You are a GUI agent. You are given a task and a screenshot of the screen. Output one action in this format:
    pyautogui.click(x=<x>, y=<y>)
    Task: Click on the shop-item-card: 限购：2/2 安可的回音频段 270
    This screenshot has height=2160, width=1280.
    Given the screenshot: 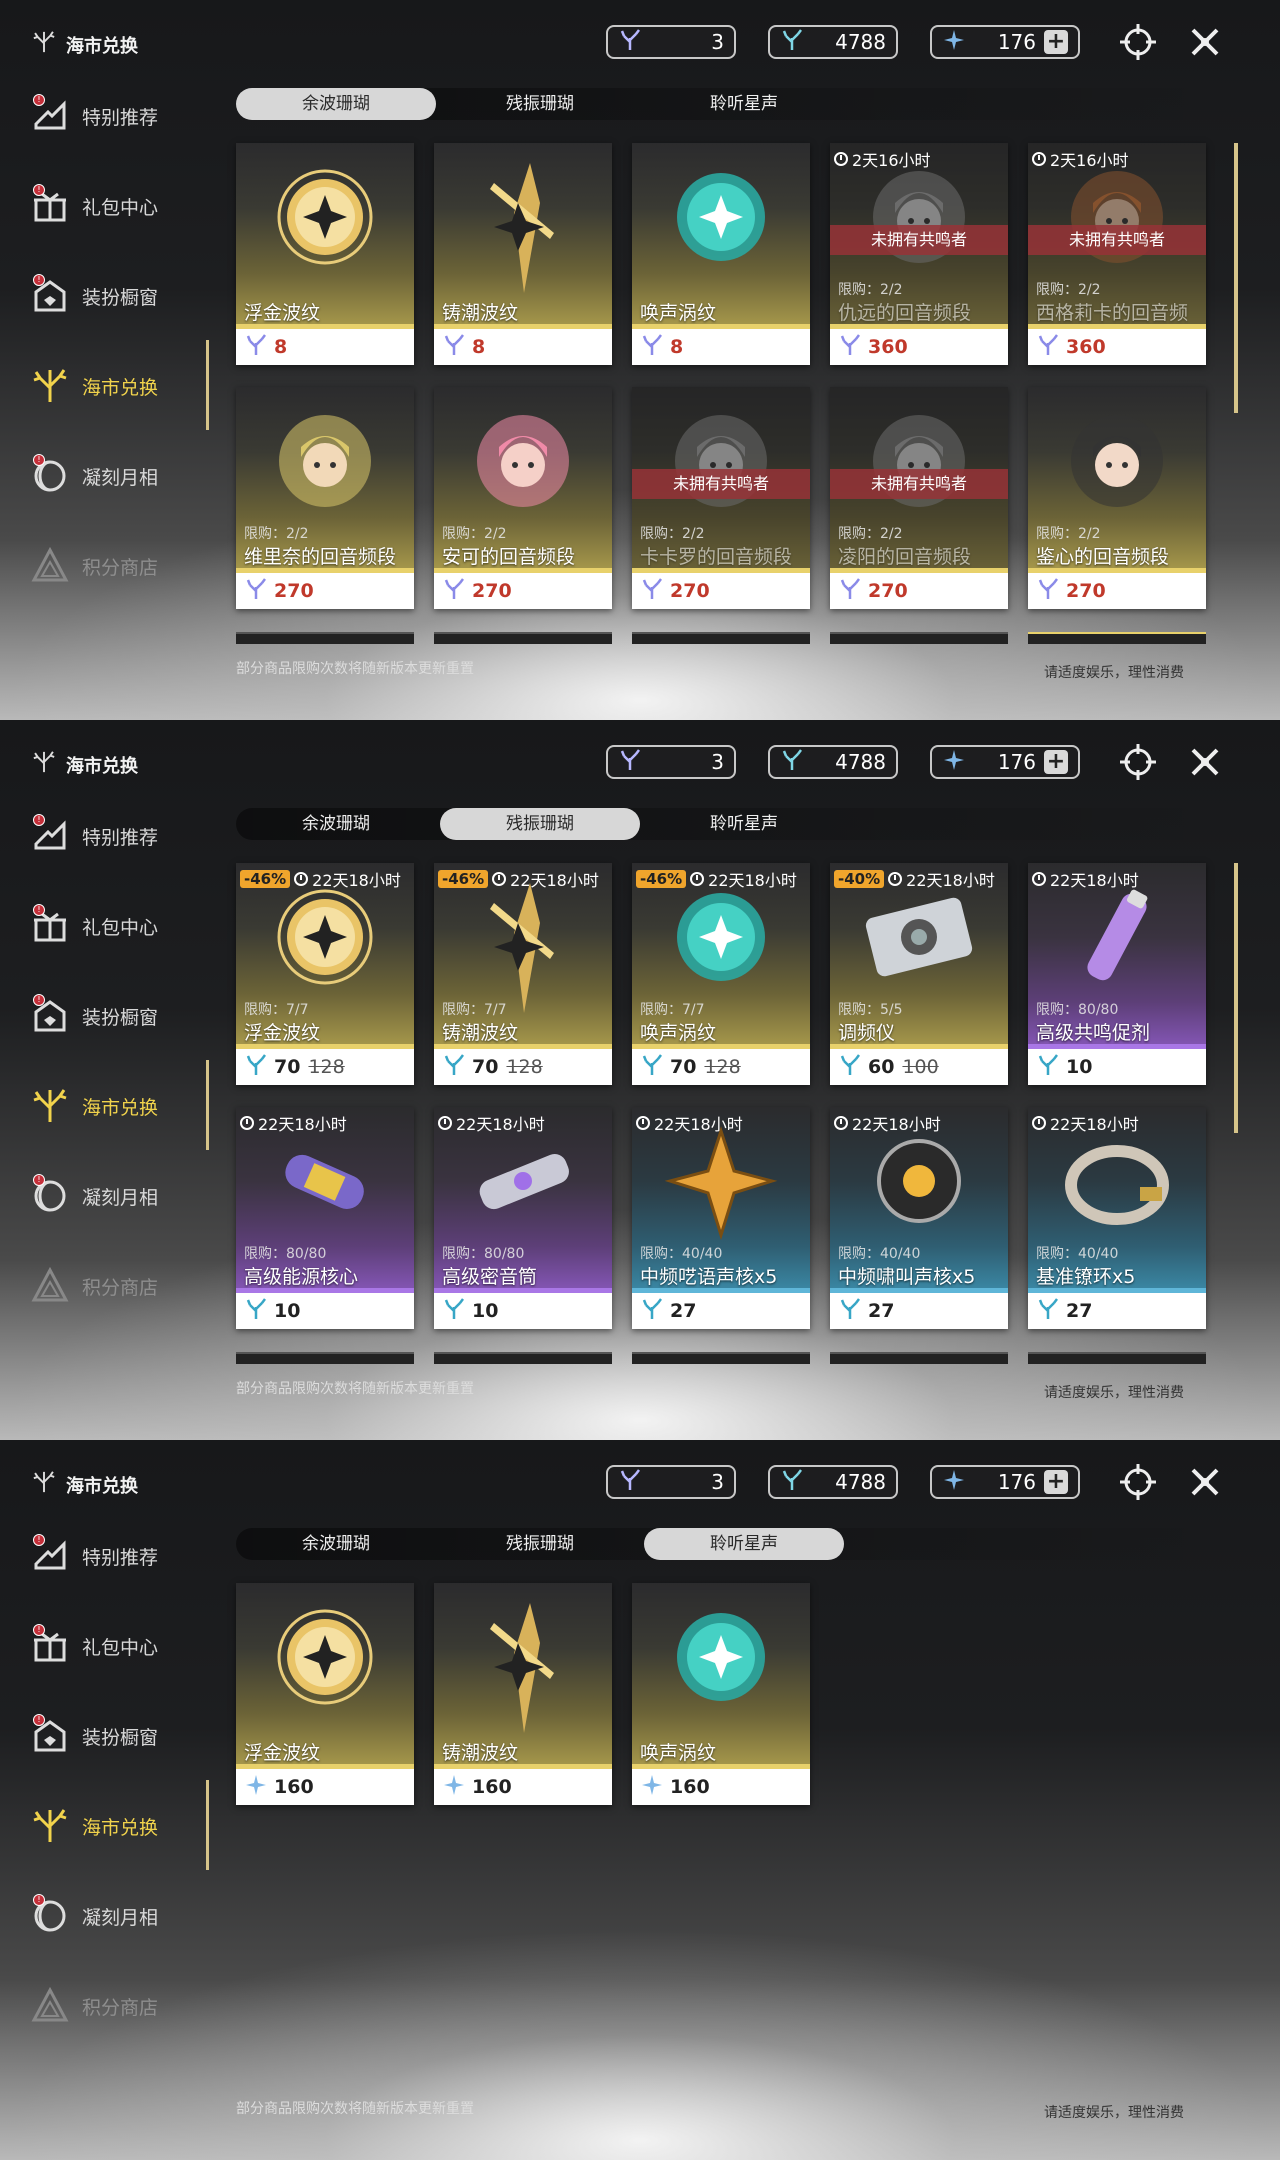 What is the action you would take?
    pyautogui.click(x=523, y=498)
    